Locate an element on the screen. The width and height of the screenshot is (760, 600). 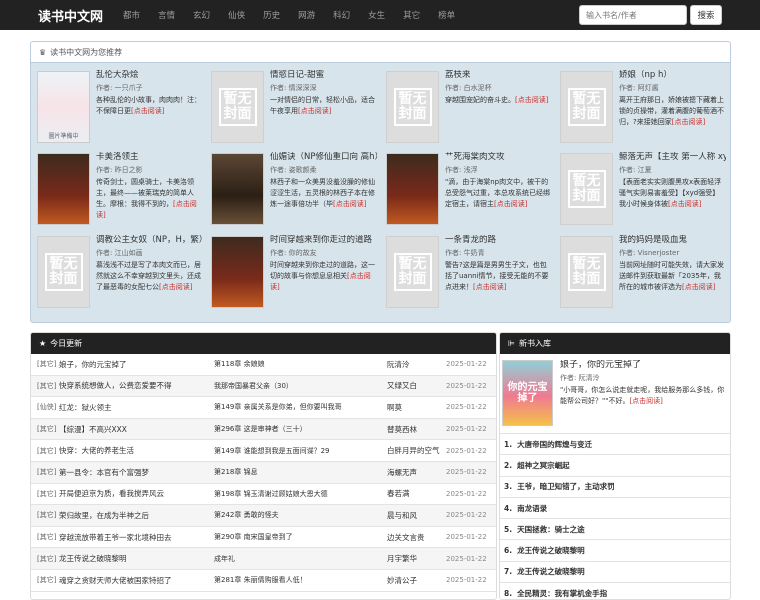
nav-item: 科幻 is located at coordinates (341, 15).